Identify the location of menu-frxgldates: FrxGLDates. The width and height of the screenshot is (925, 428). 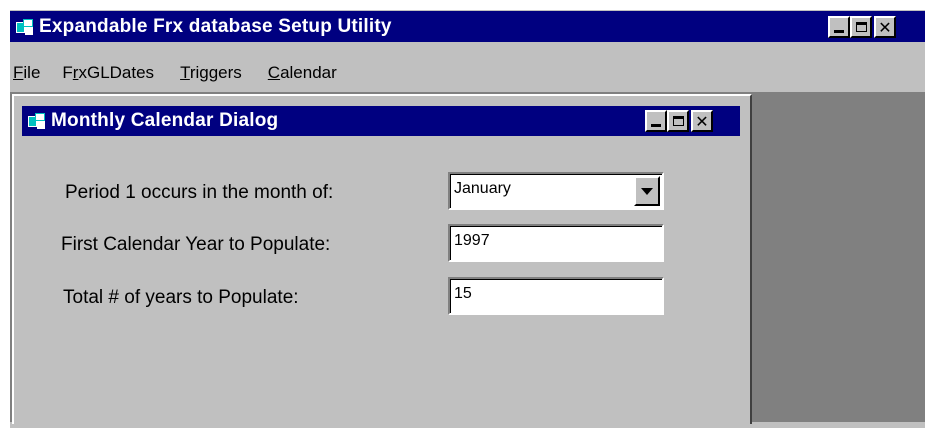
(108, 73).